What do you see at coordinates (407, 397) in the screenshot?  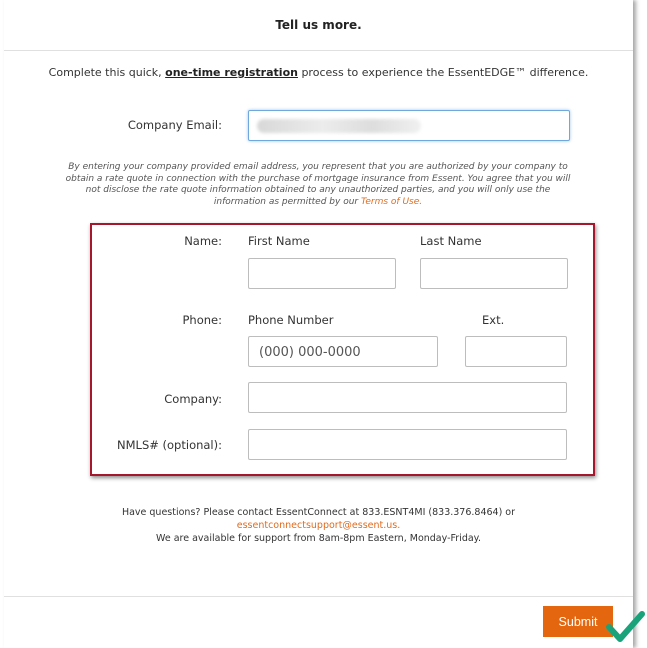 I see `company-input` at bounding box center [407, 397].